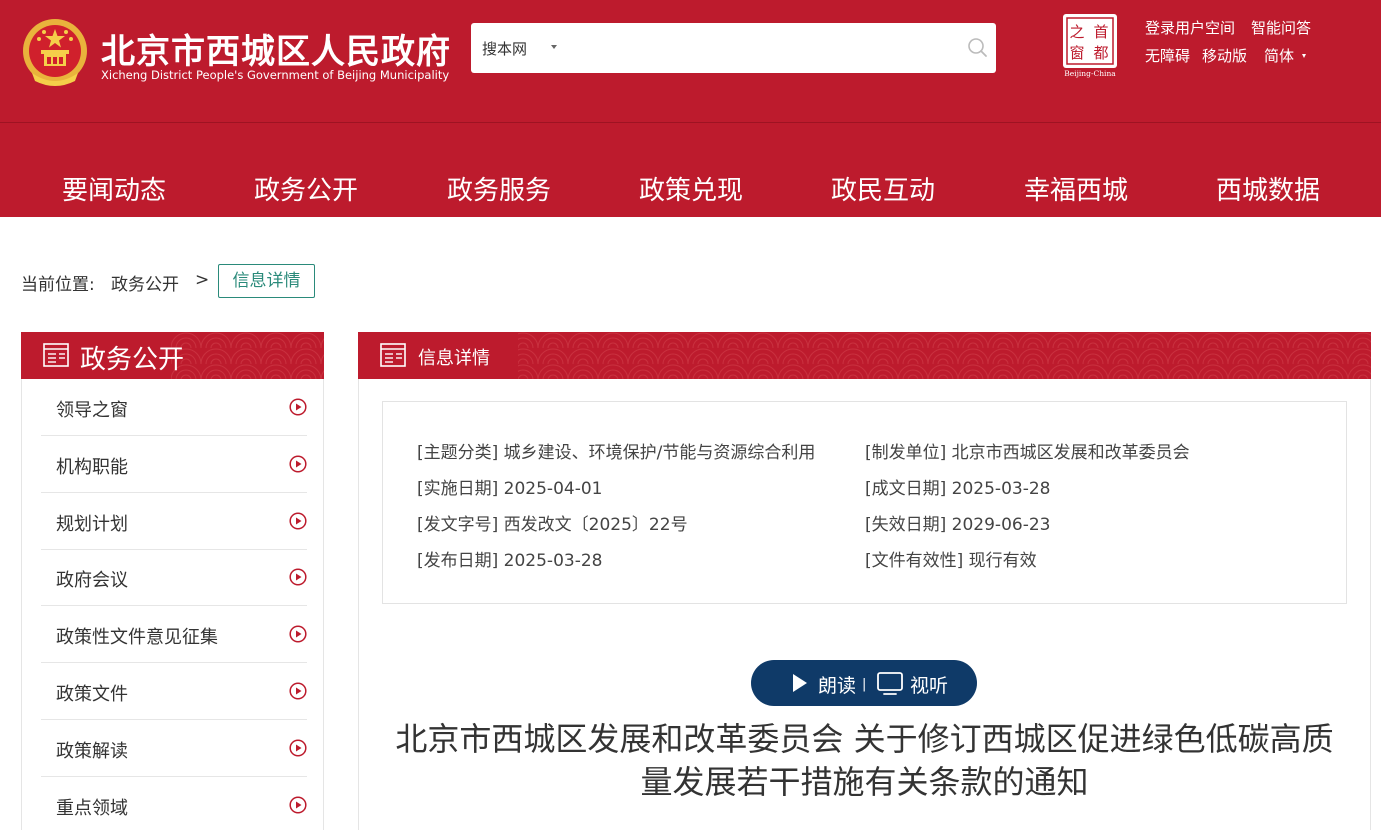 The image size is (1381, 830). I want to click on meta-value: 2029-06-23, so click(1001, 525).